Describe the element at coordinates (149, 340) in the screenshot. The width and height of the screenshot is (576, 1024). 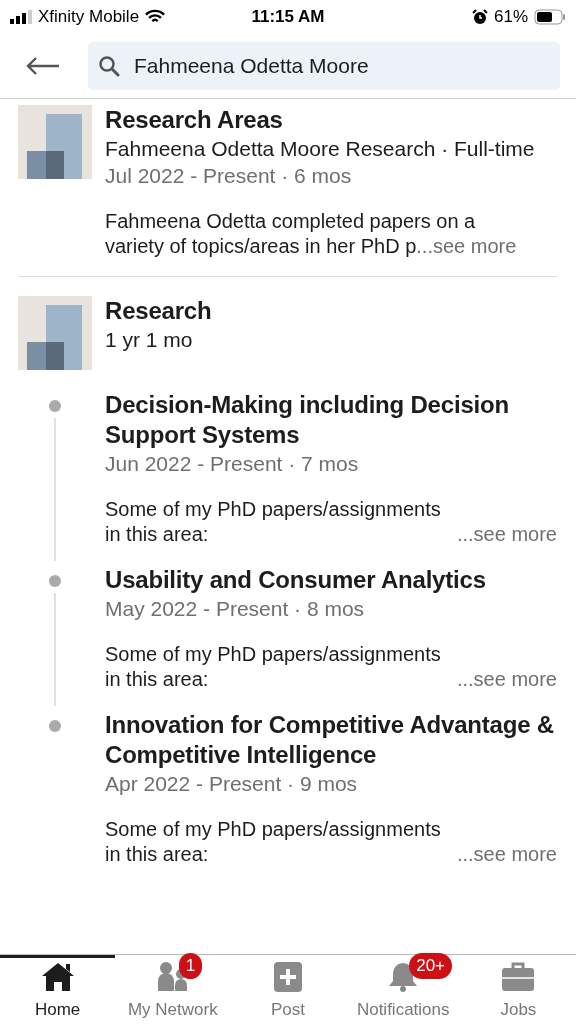
I see `duration: 1 yr 1 mo` at that location.